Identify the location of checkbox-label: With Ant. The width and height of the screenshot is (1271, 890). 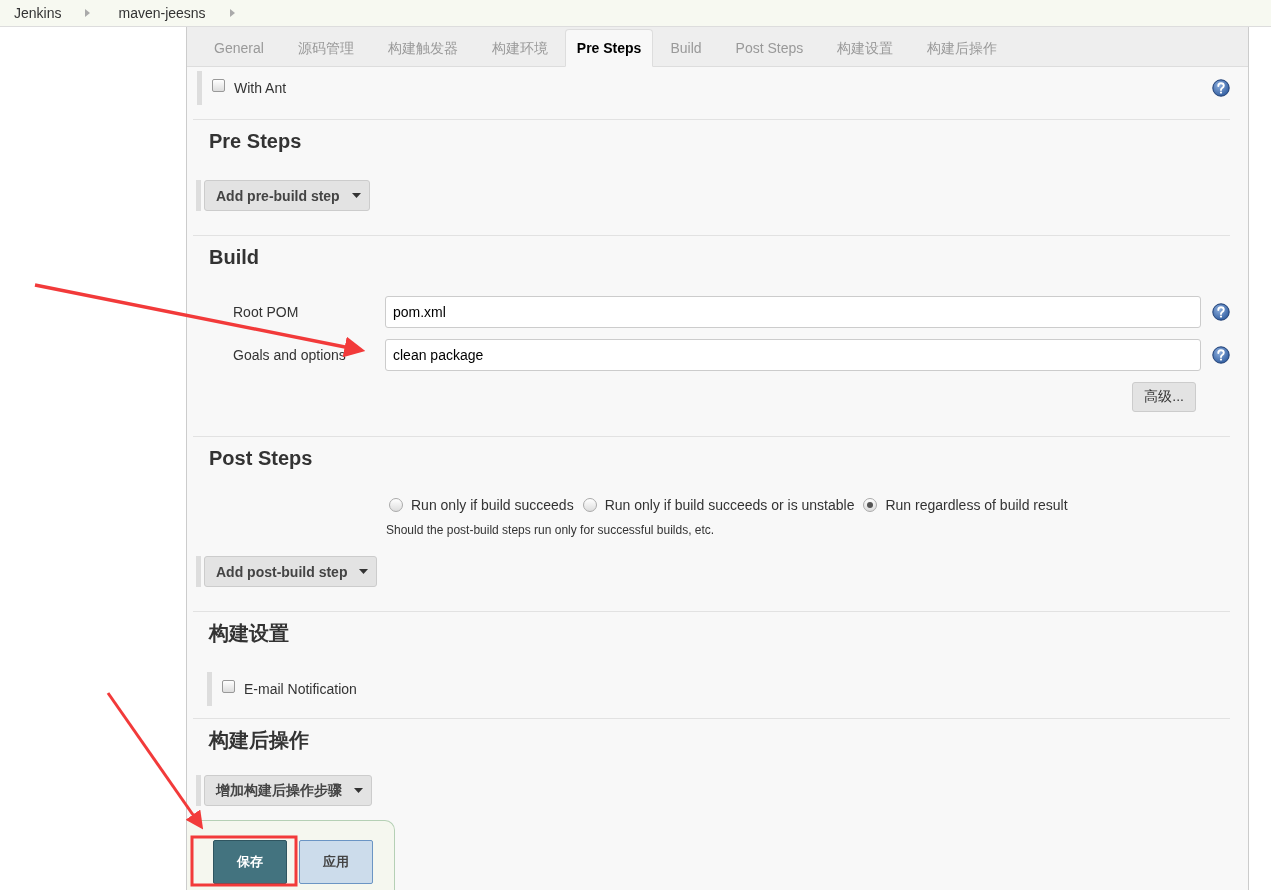
(260, 88).